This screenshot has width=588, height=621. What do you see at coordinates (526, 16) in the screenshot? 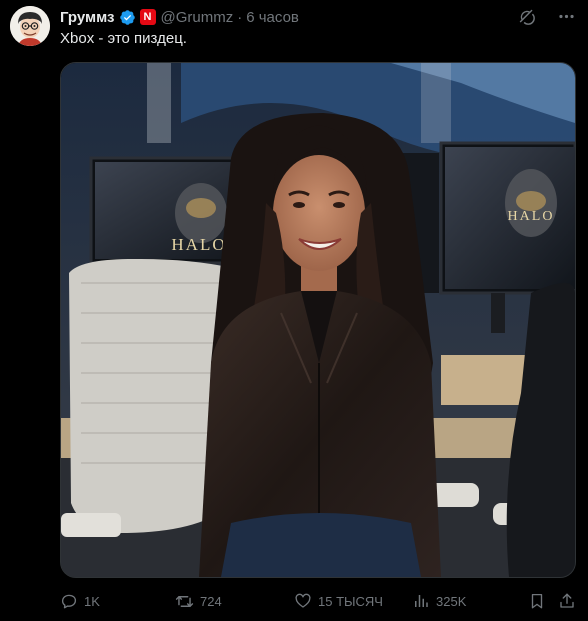
I see `grok-icon` at bounding box center [526, 16].